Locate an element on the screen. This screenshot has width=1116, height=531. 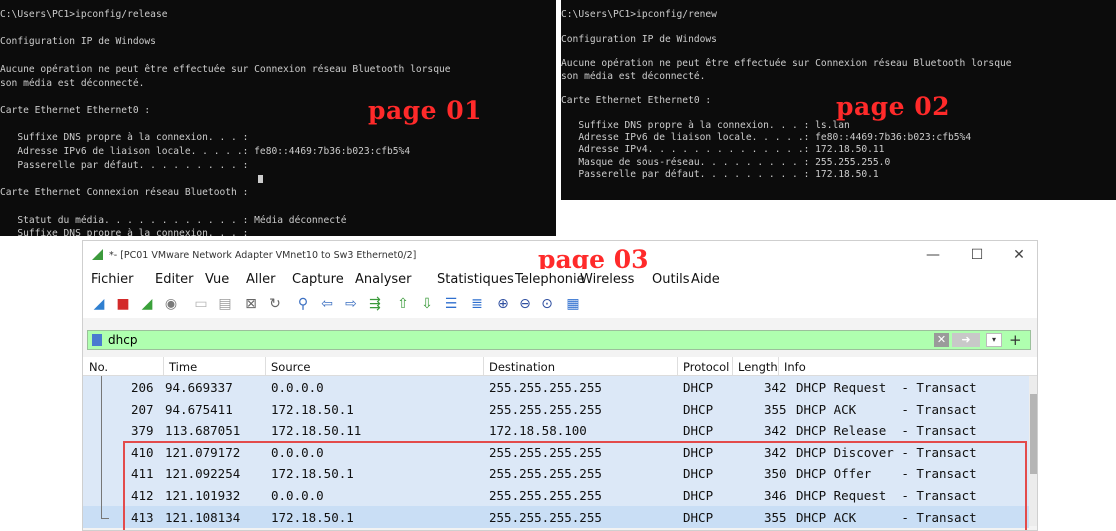
menu-telephonie: Telephonie is located at coordinates (550, 279).